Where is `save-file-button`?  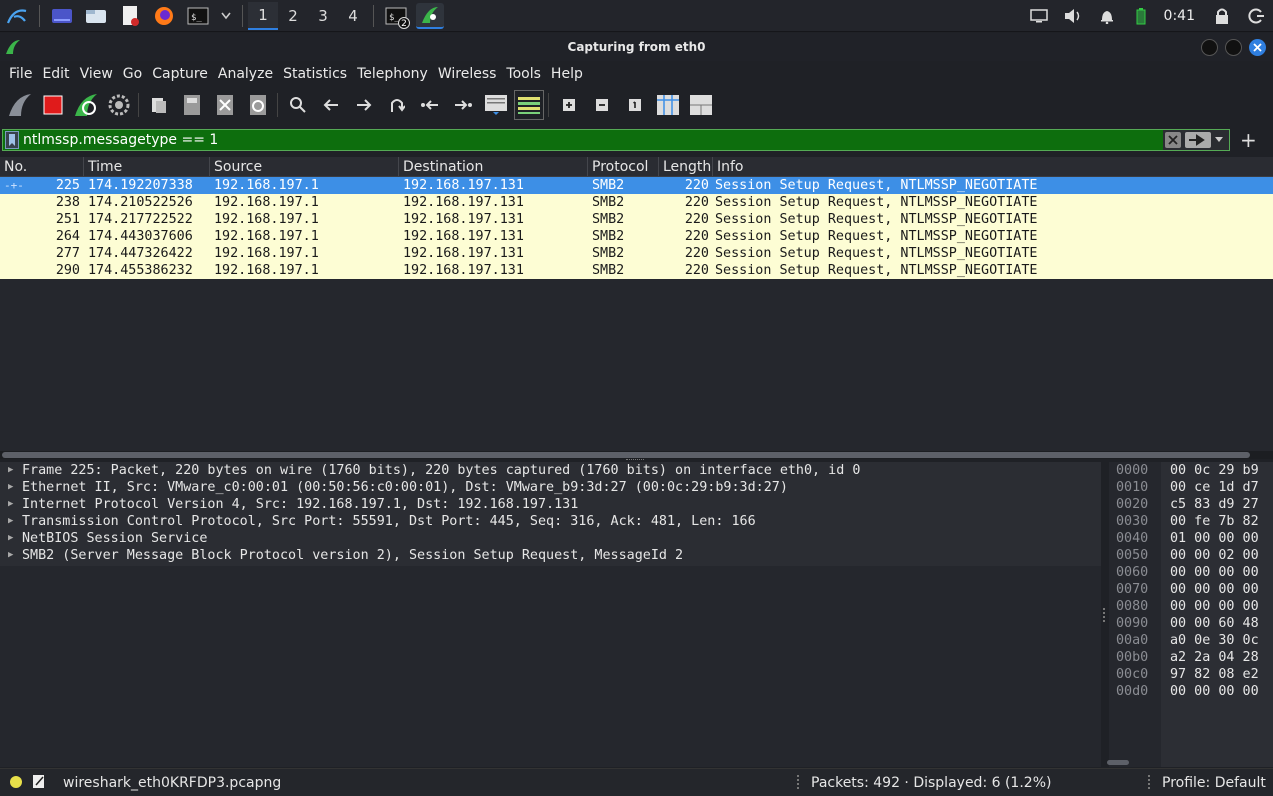
save-file-button is located at coordinates (192, 105).